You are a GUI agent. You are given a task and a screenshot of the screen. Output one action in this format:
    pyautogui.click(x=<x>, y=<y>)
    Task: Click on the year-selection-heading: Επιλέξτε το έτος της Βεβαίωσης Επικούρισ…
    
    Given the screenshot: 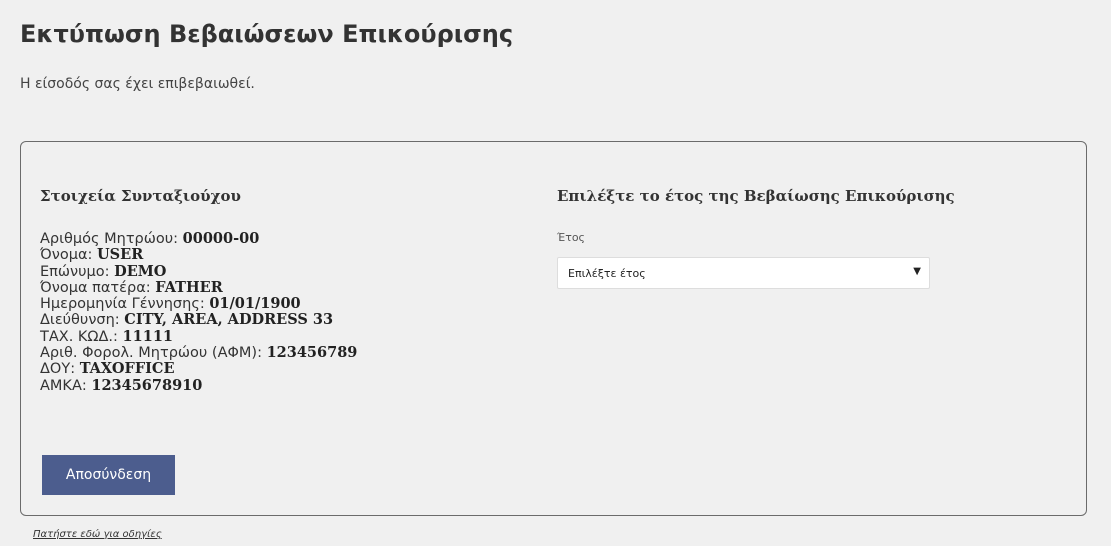 What is the action you would take?
    pyautogui.click(x=756, y=196)
    